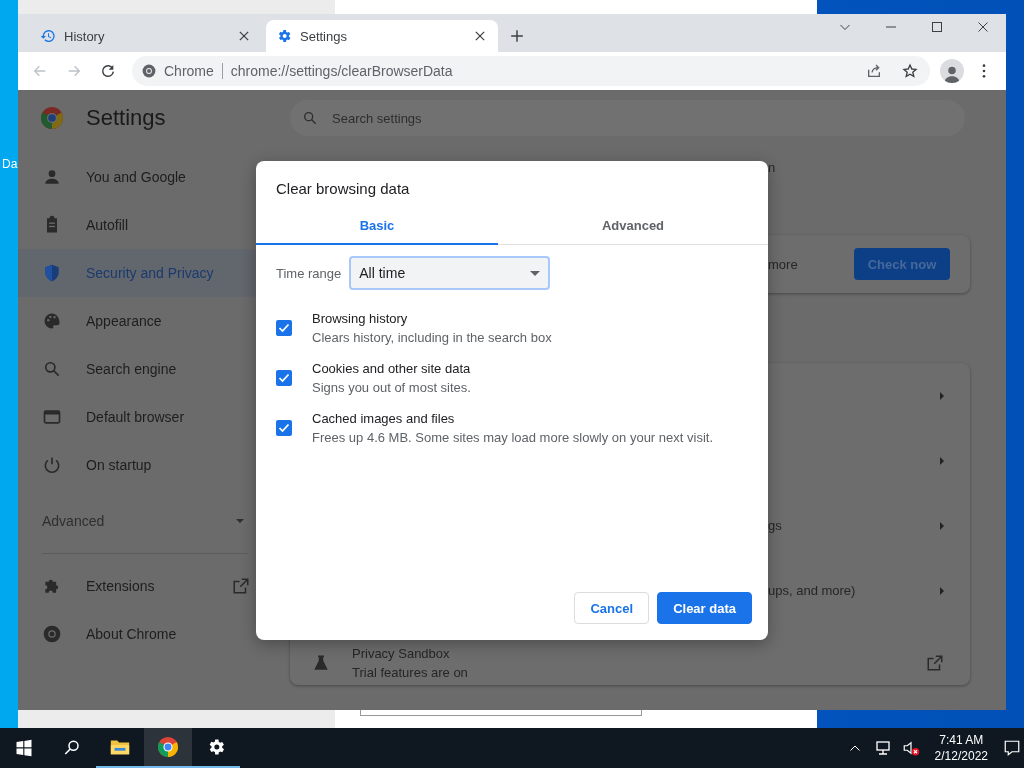 Image resolution: width=1024 pixels, height=768 pixels. What do you see at coordinates (382, 36) in the screenshot?
I see `browser-tab: Settings` at bounding box center [382, 36].